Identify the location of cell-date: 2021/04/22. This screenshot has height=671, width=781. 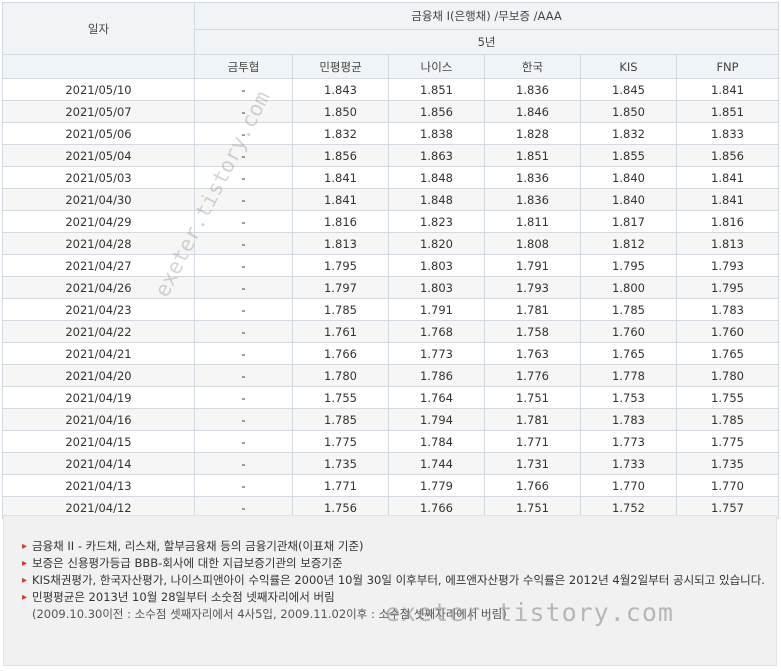
(98, 331).